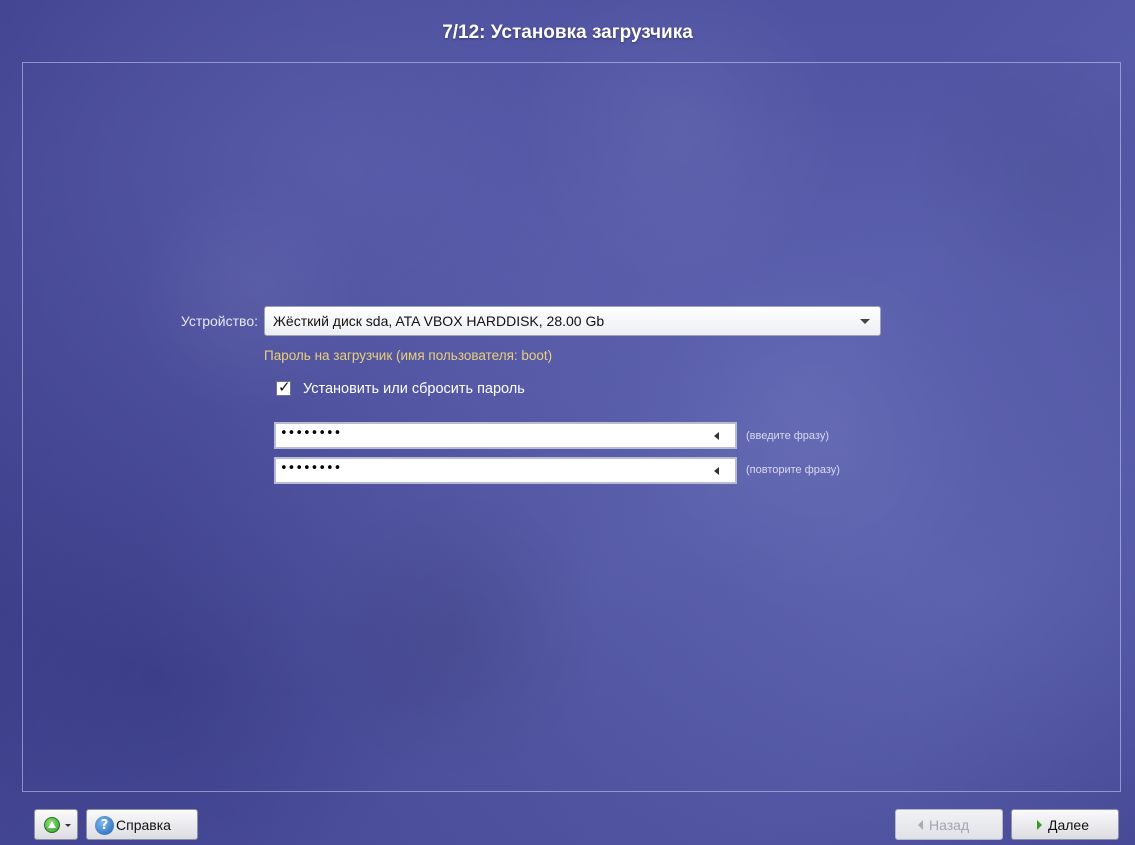  I want to click on back-button: Назад, so click(949, 824).